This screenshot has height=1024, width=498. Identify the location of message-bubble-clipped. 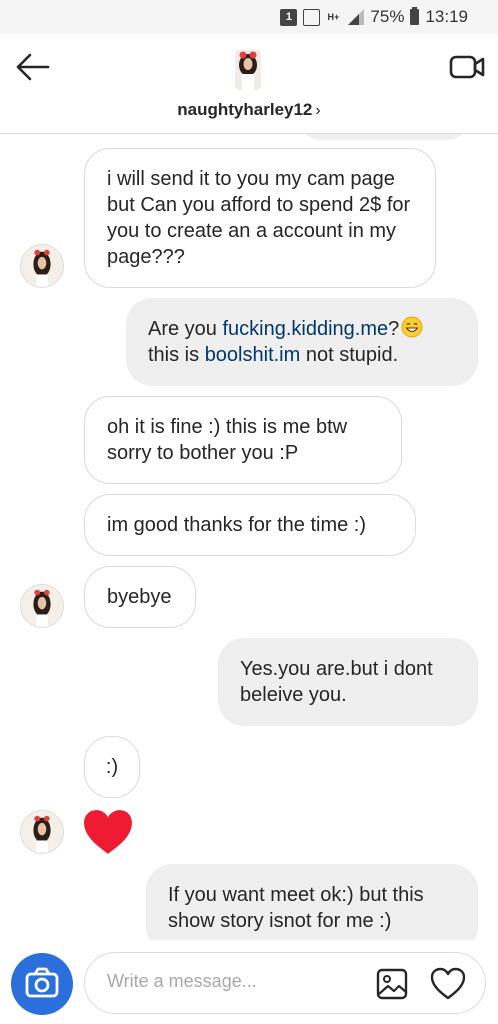
(384, 137).